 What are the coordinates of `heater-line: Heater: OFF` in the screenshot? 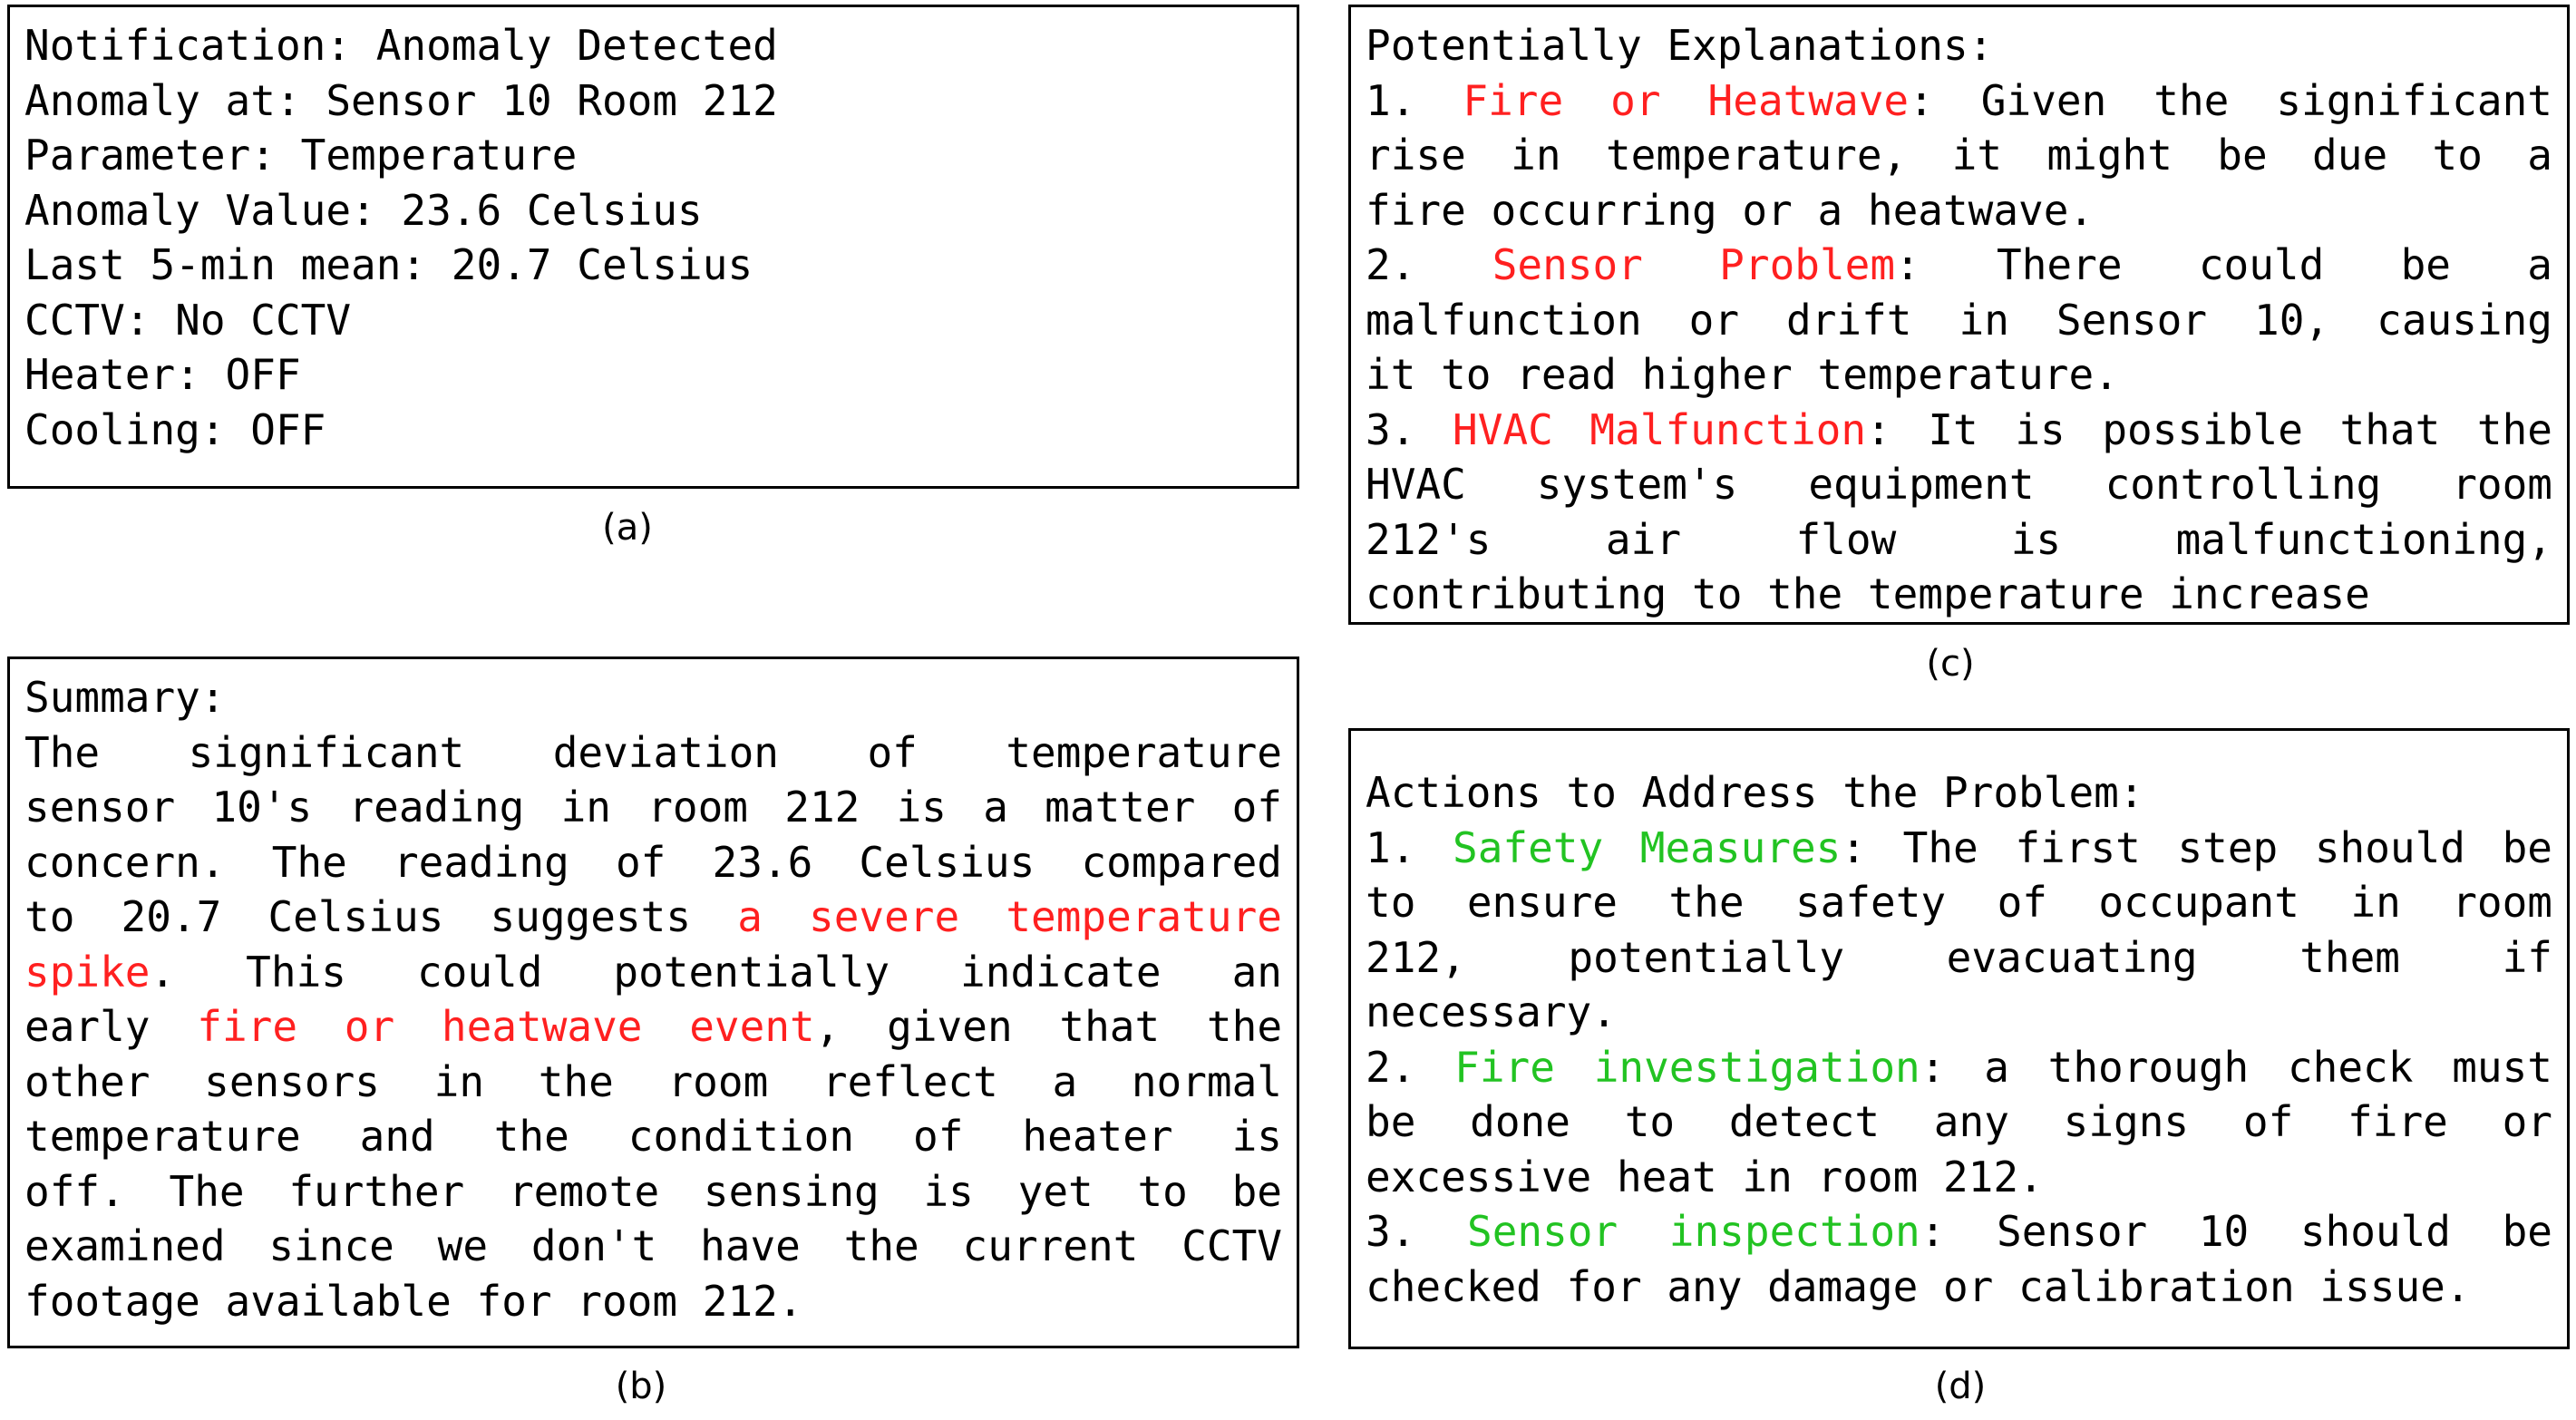 It's located at (162, 374).